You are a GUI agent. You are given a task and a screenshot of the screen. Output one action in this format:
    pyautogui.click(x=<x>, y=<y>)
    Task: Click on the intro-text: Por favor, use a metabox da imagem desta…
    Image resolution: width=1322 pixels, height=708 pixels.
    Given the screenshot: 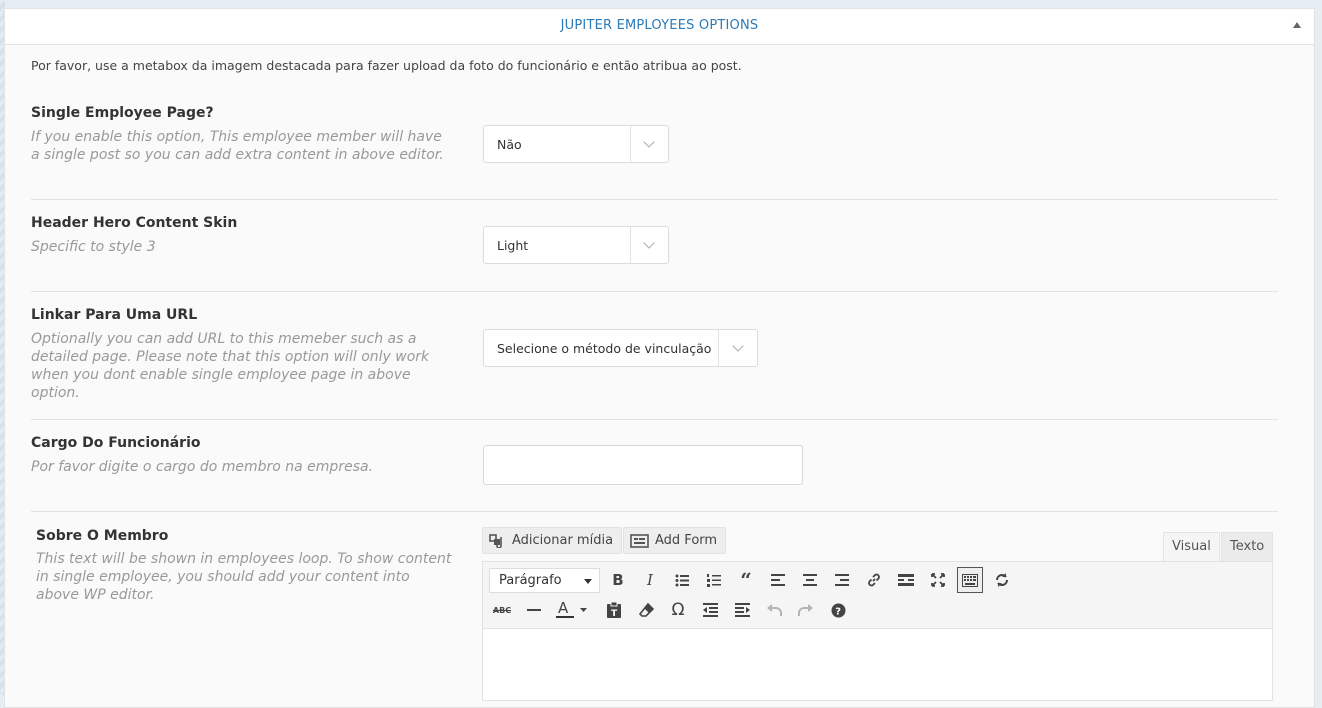 What is the action you would take?
    pyautogui.click(x=386, y=65)
    